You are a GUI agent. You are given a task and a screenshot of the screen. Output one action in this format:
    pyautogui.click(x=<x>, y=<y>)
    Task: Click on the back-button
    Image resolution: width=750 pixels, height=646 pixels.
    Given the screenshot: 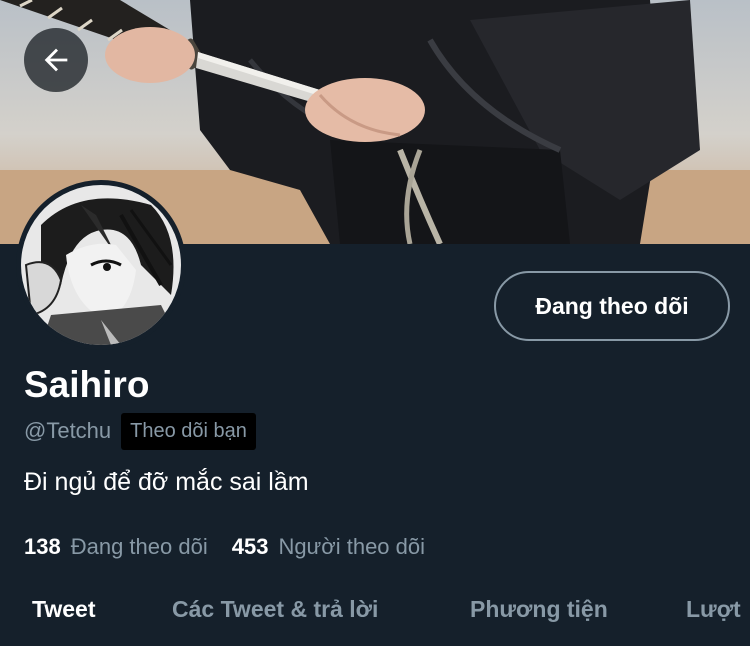 What is the action you would take?
    pyautogui.click(x=56, y=60)
    